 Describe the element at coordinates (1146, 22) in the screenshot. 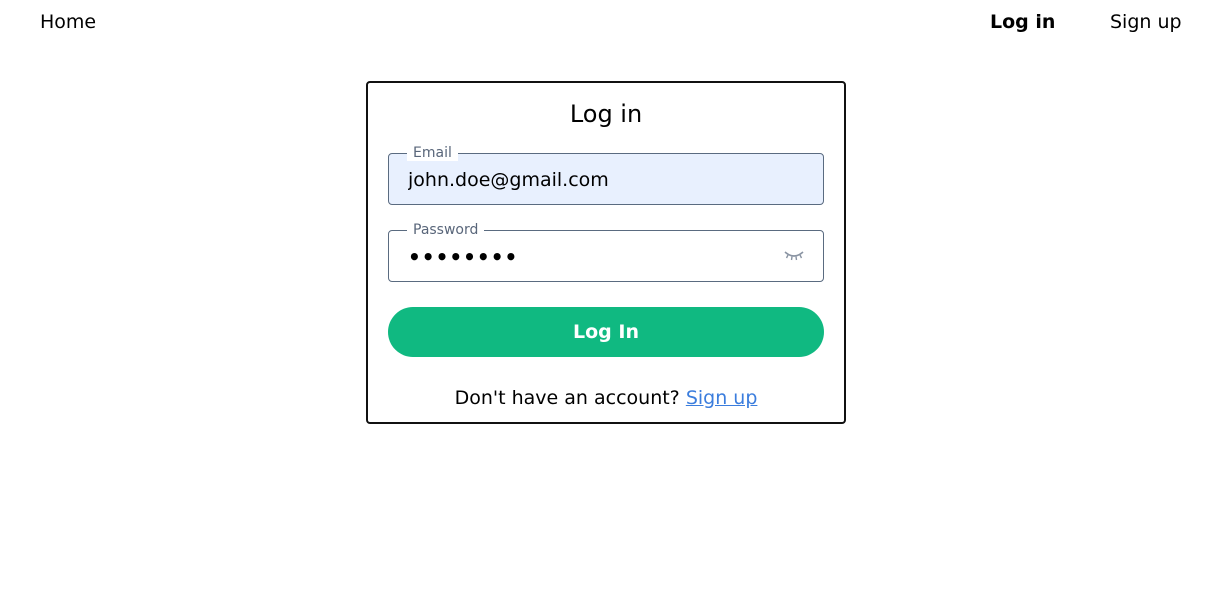

I see `nav-signup-link: Sign up` at that location.